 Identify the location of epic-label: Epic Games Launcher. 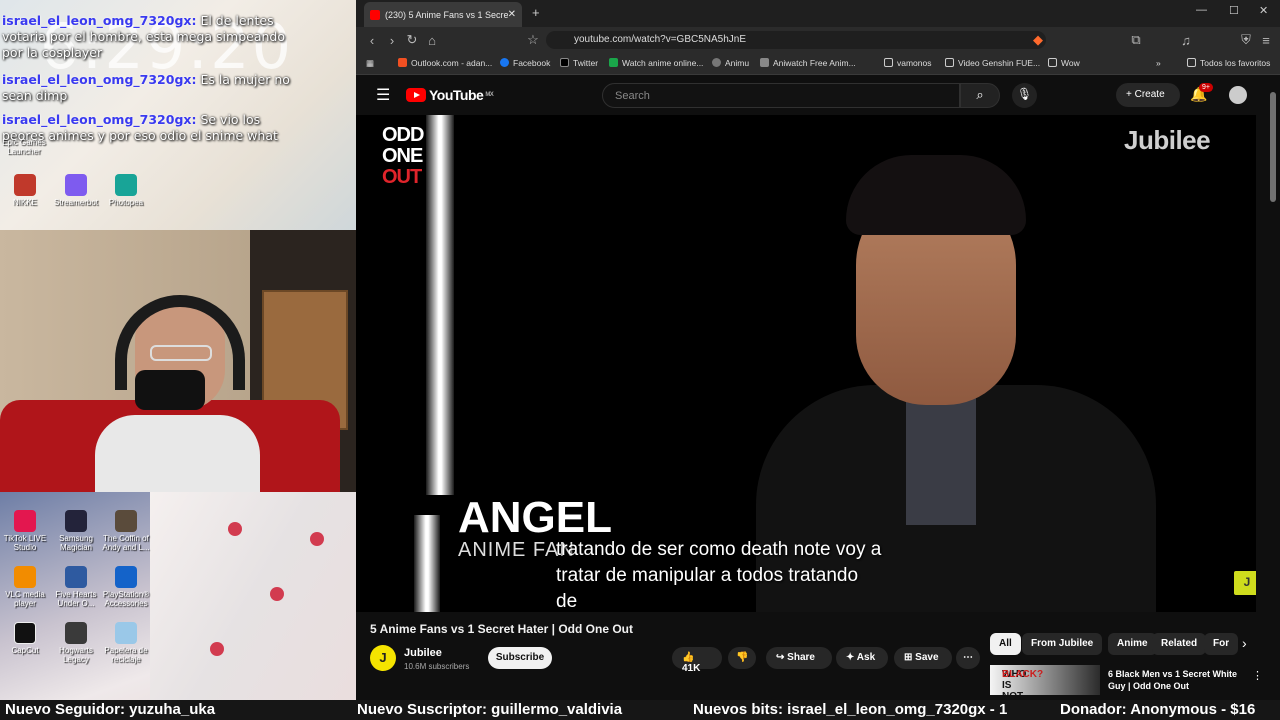
(24, 147).